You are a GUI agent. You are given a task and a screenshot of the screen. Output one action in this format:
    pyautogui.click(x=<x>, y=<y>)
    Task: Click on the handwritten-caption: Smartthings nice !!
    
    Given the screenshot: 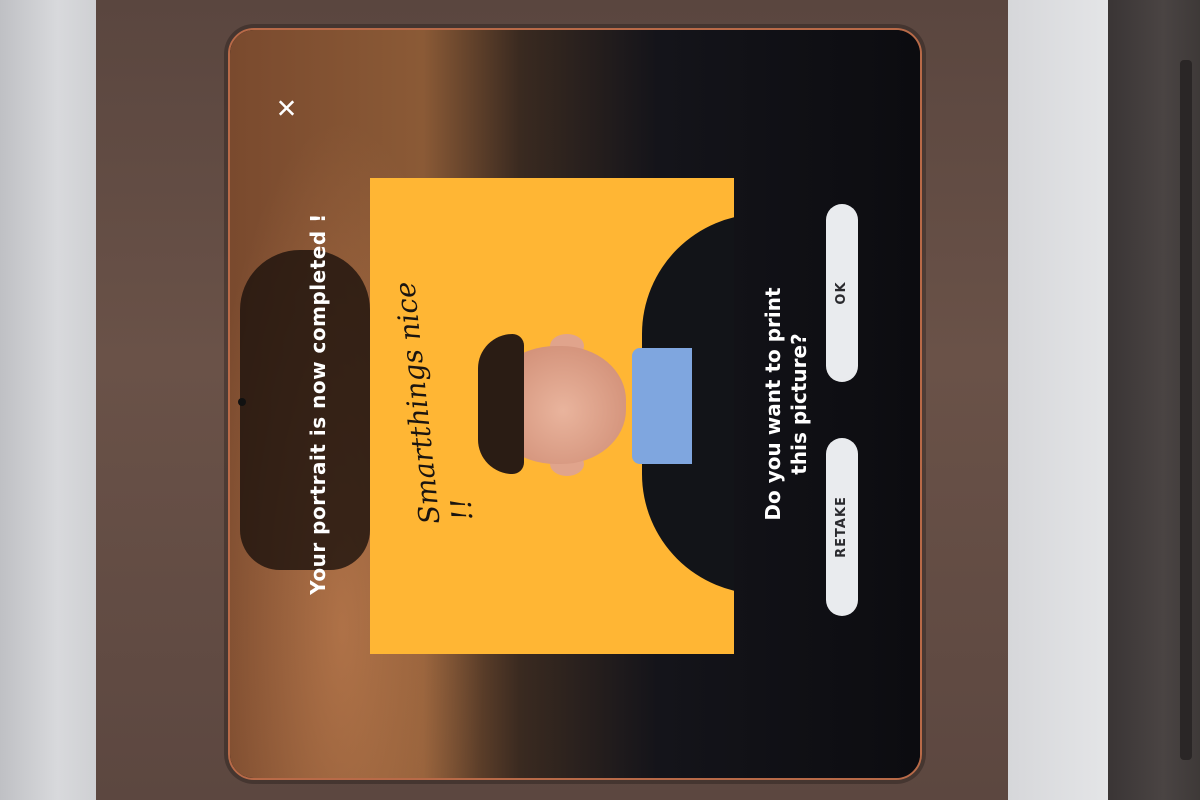 What is the action you would take?
    pyautogui.click(x=434, y=403)
    